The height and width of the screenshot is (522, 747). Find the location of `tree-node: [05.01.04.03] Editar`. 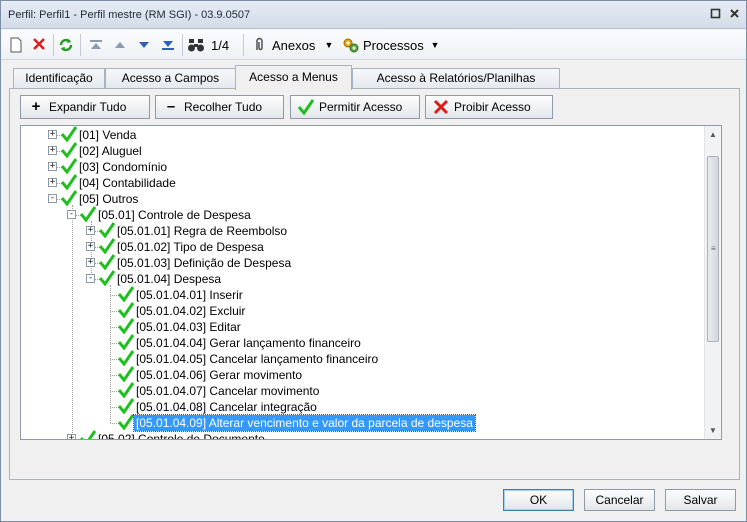

tree-node: [05.01.04.03] Editar is located at coordinates (362, 326).